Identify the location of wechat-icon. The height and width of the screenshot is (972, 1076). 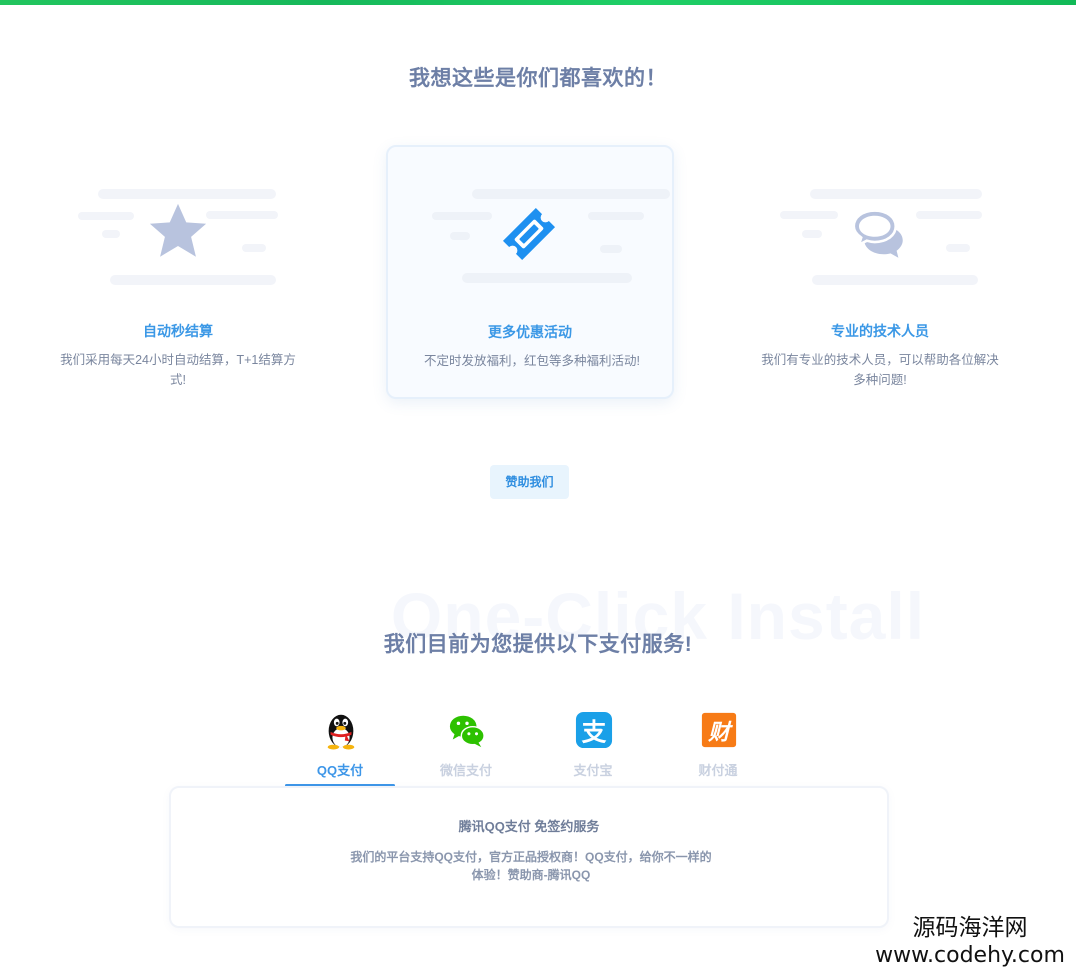
(467, 731).